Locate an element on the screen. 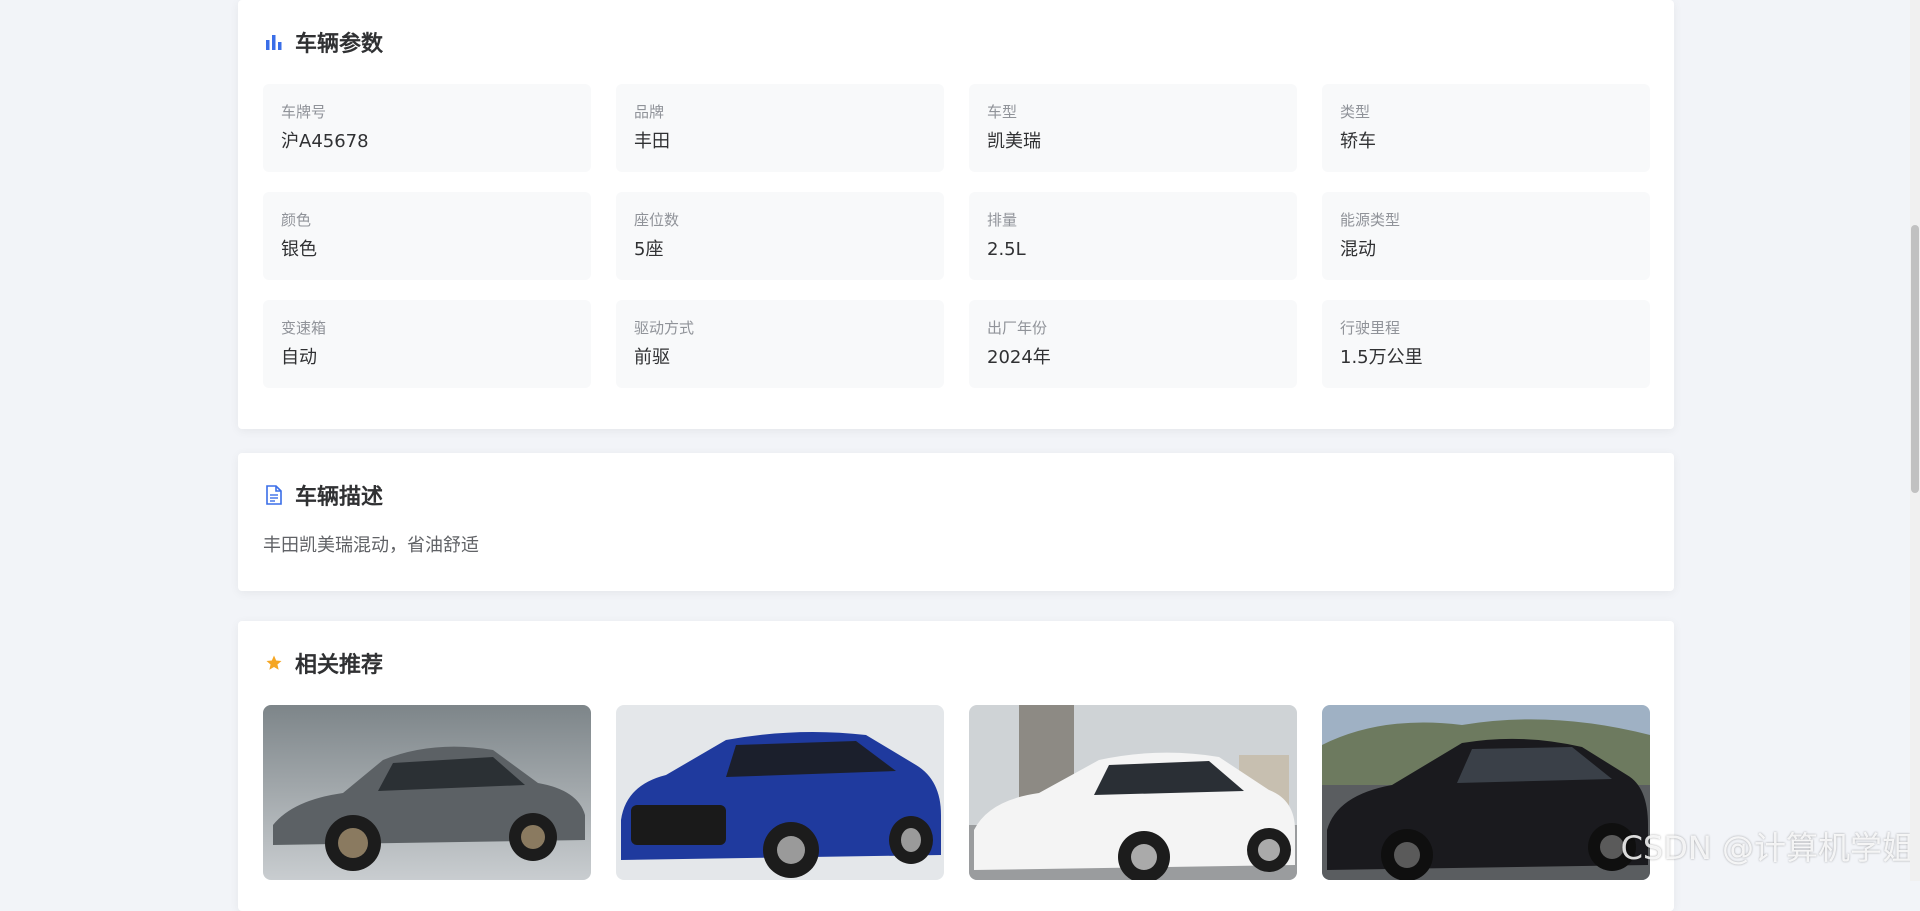 The image size is (1920, 911). vehicle-description-card: 车辆描述 丰田凯美瑞混动，省油舒适 is located at coordinates (956, 522).